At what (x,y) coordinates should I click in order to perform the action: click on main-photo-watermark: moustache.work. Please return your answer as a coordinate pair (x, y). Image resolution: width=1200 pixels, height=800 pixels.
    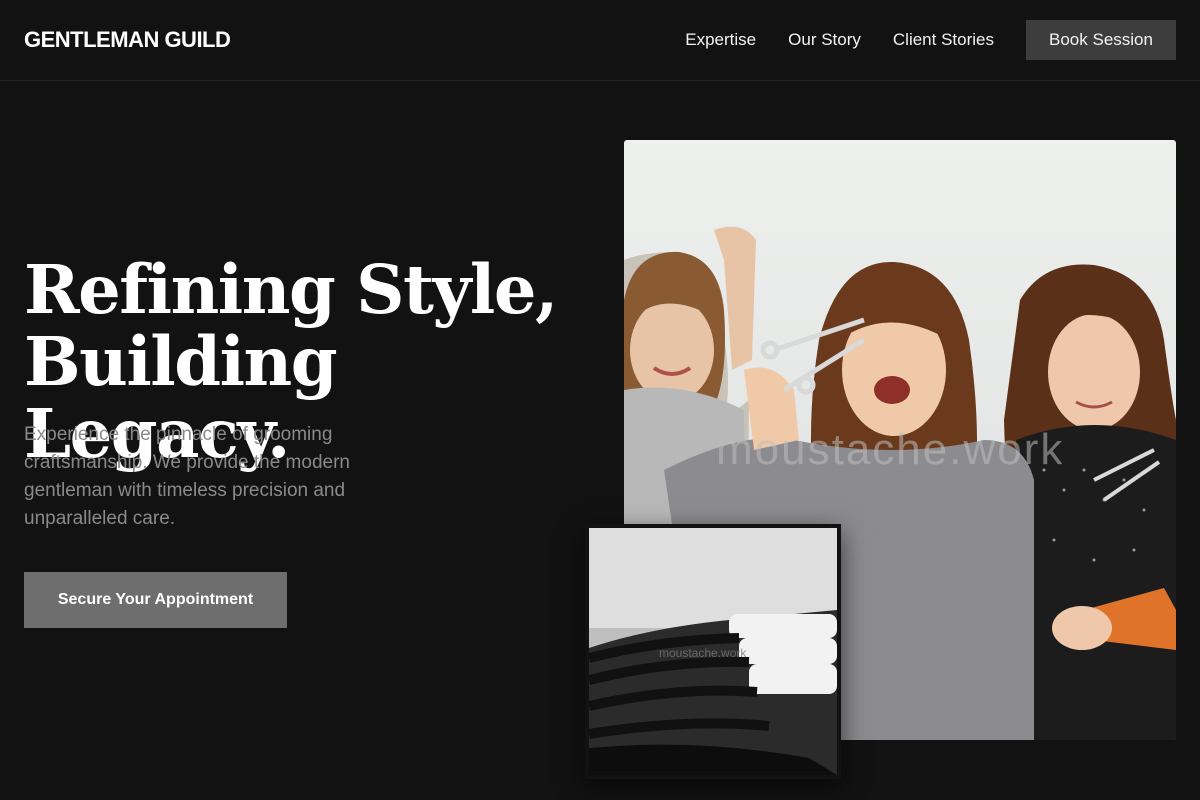
    Looking at the image, I should click on (890, 449).